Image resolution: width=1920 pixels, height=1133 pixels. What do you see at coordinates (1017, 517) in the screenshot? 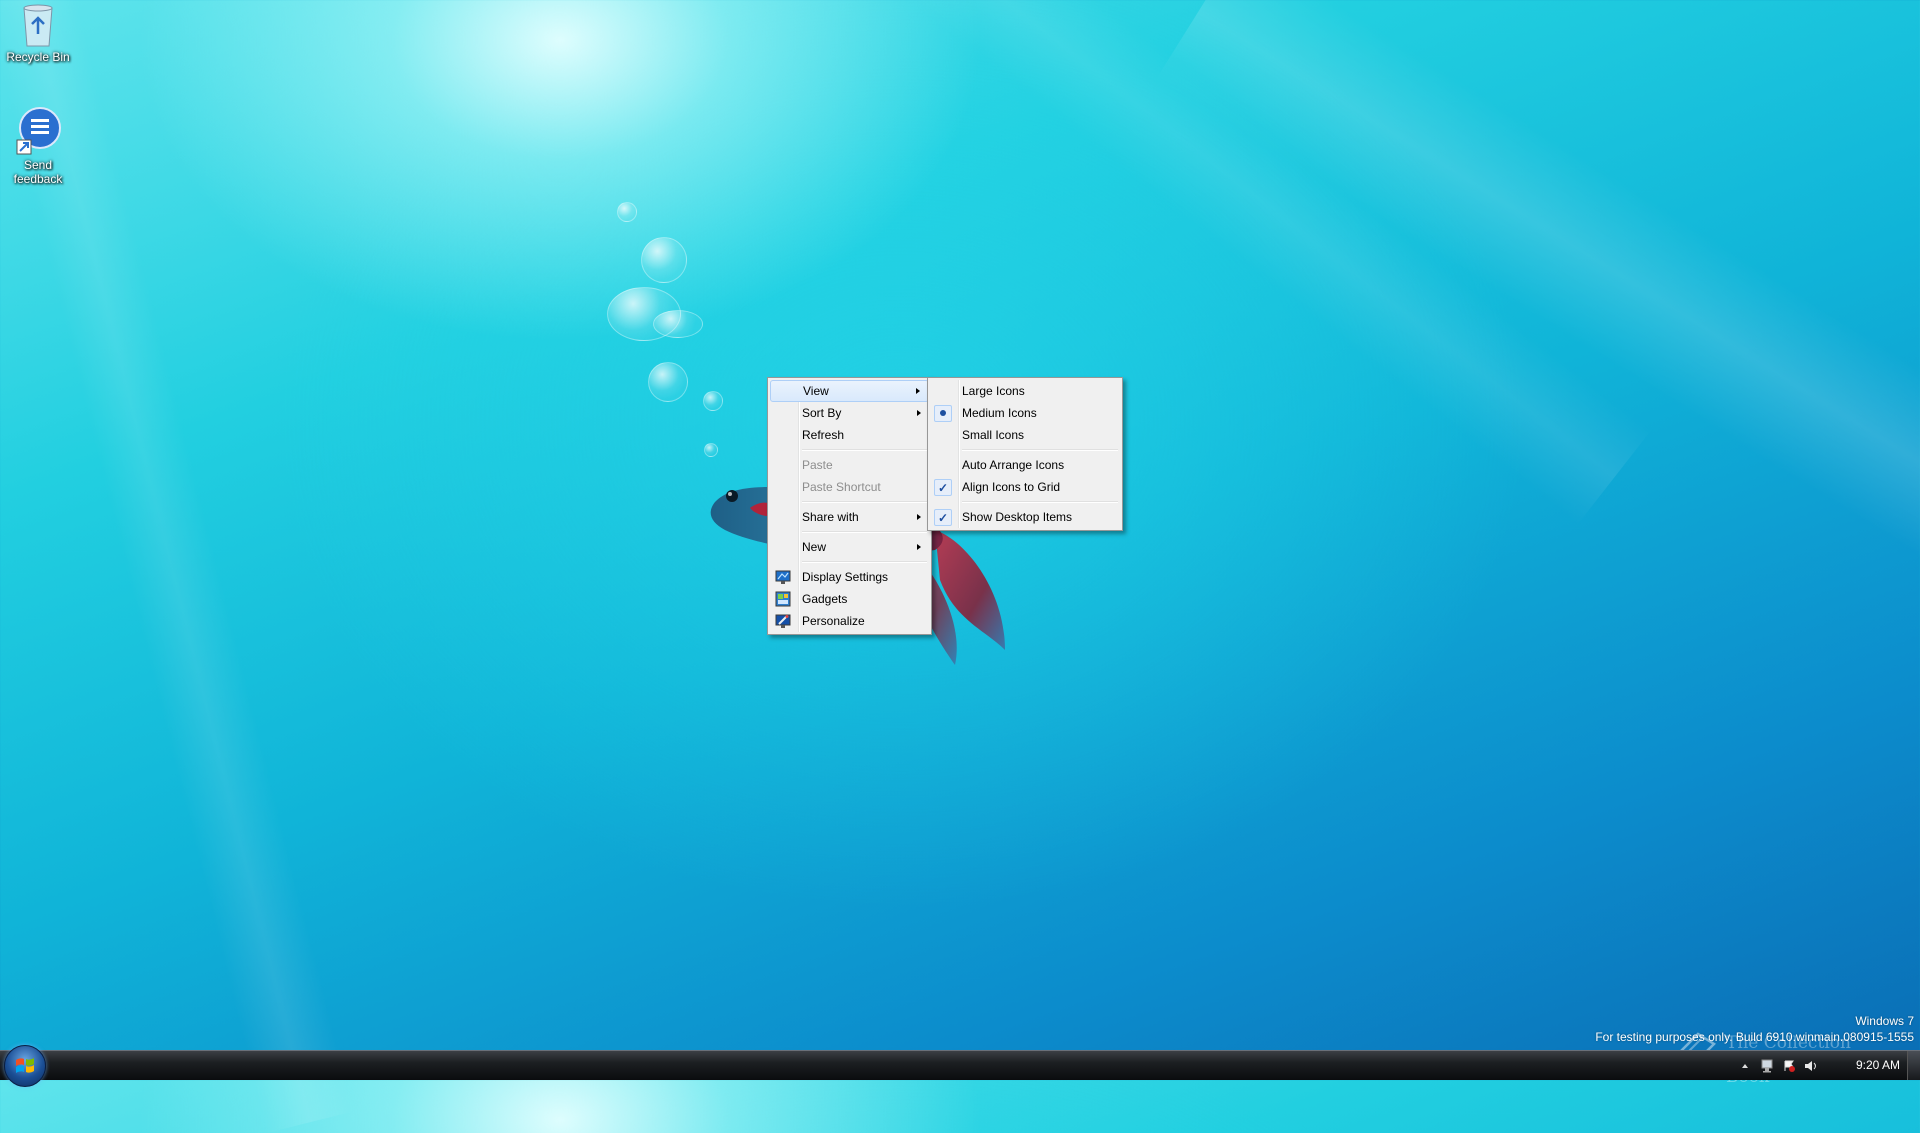
I see `menu-item-label: Show Desktop Items` at bounding box center [1017, 517].